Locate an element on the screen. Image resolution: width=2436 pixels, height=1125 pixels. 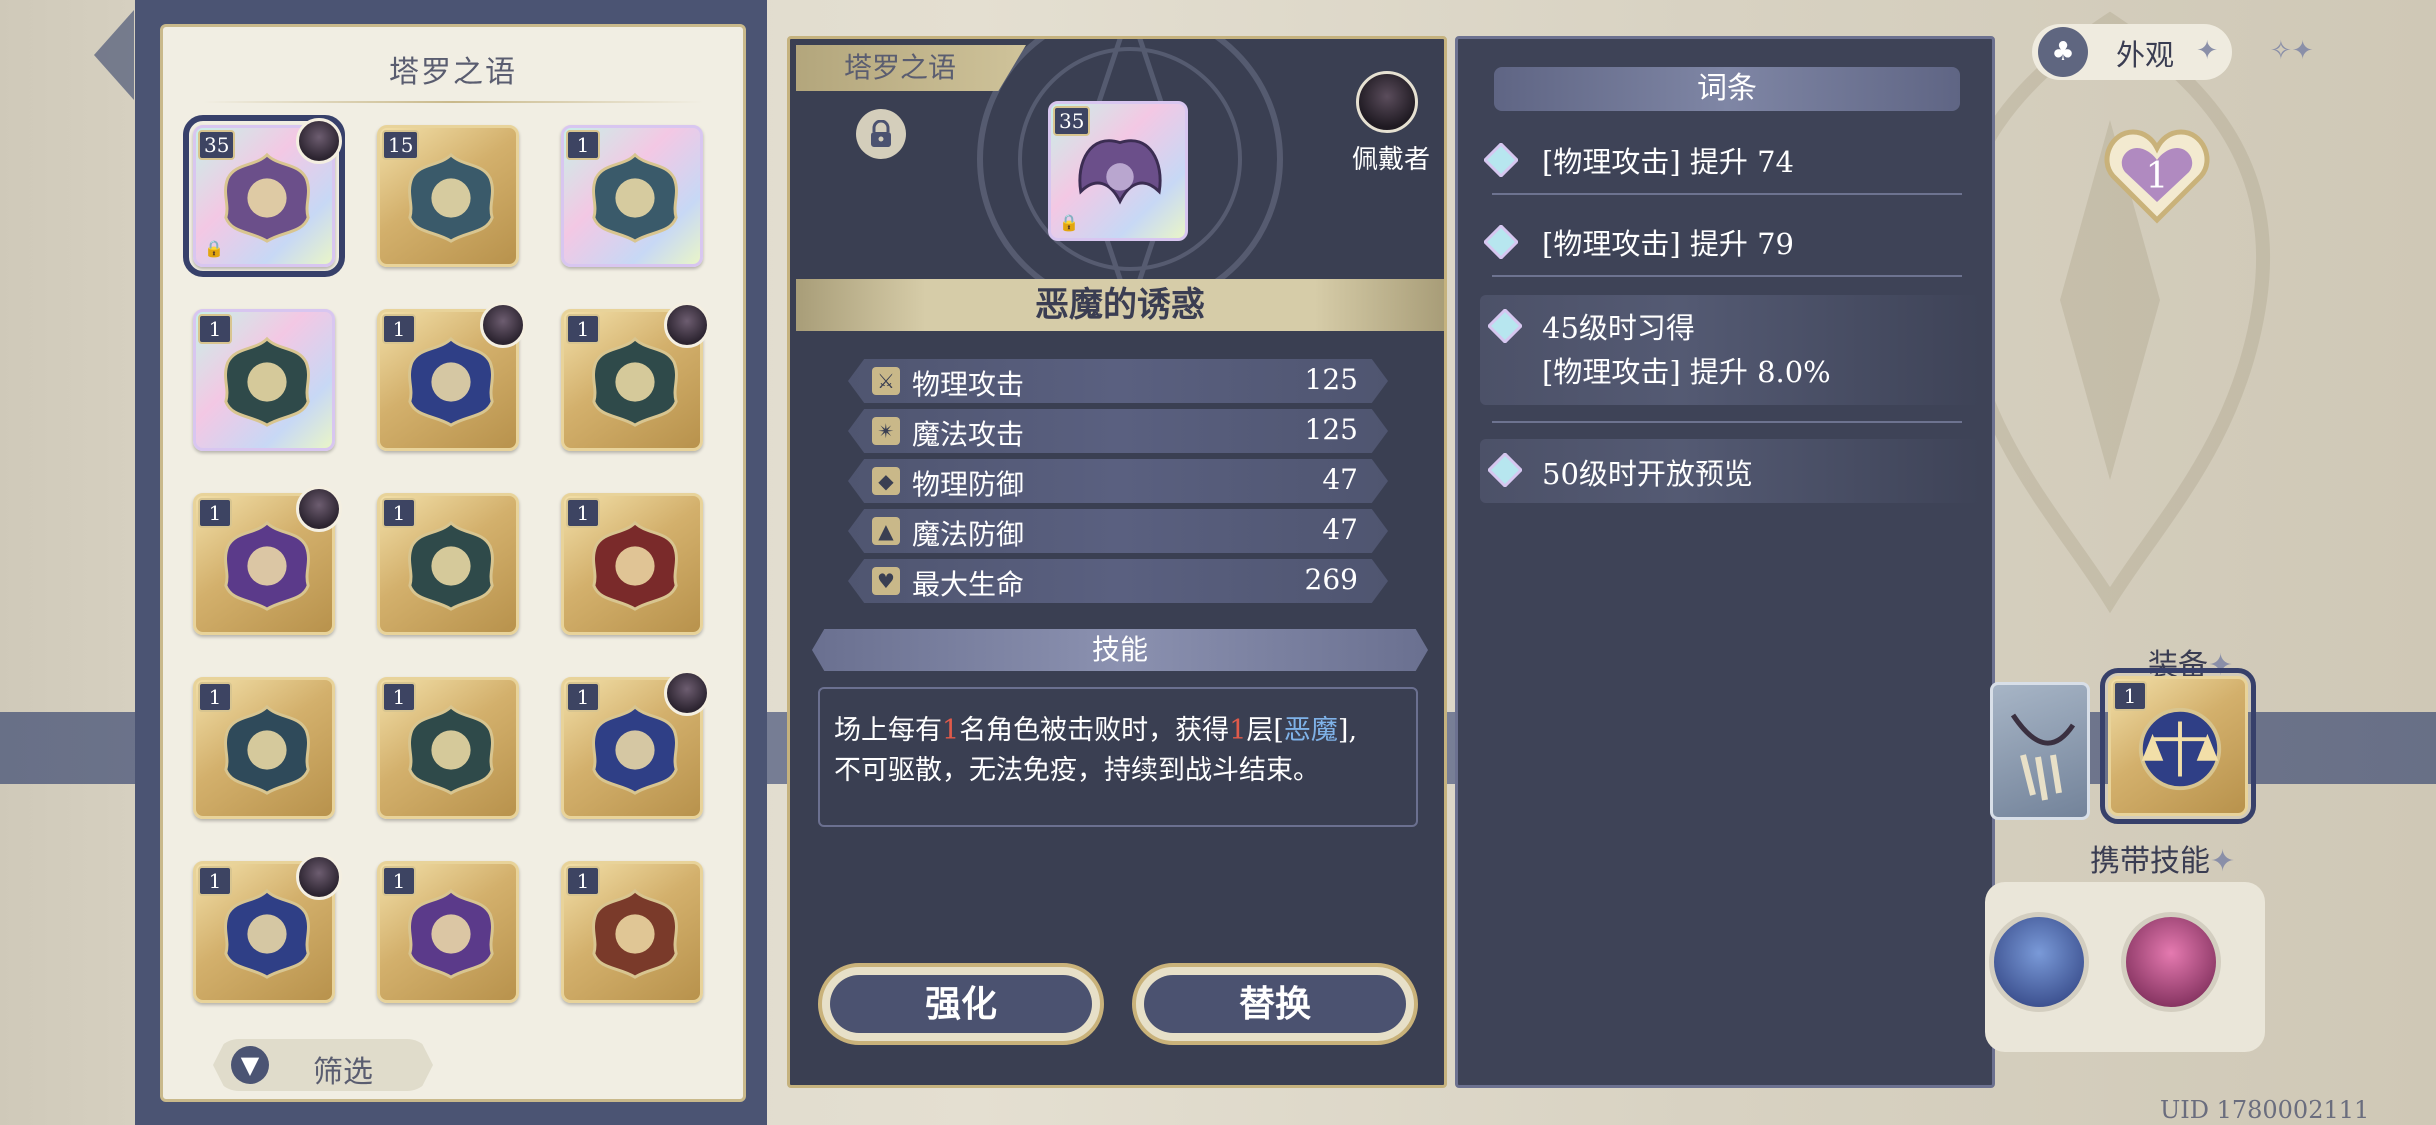
stat-row: ♥ 最大生命 269 is located at coordinates (1118, 581).